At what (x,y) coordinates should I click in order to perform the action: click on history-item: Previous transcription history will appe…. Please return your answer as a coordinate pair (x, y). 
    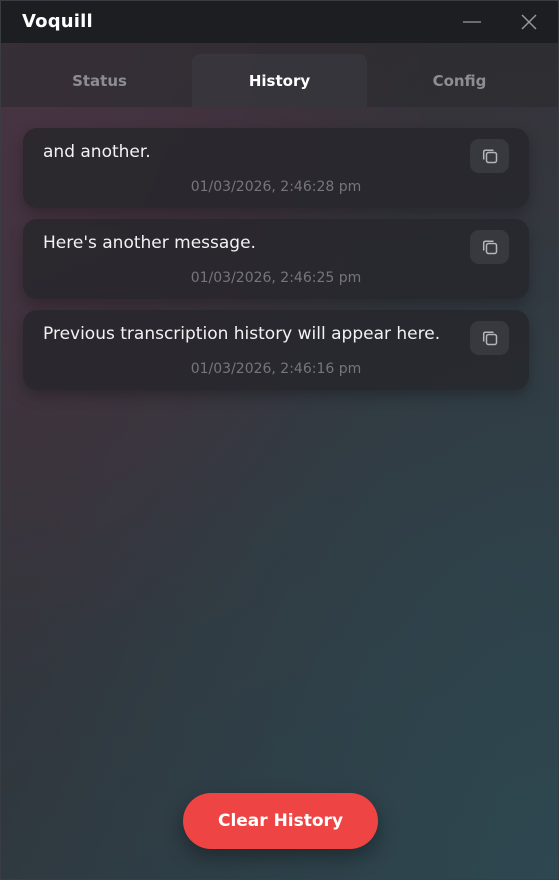
    Looking at the image, I should click on (276, 350).